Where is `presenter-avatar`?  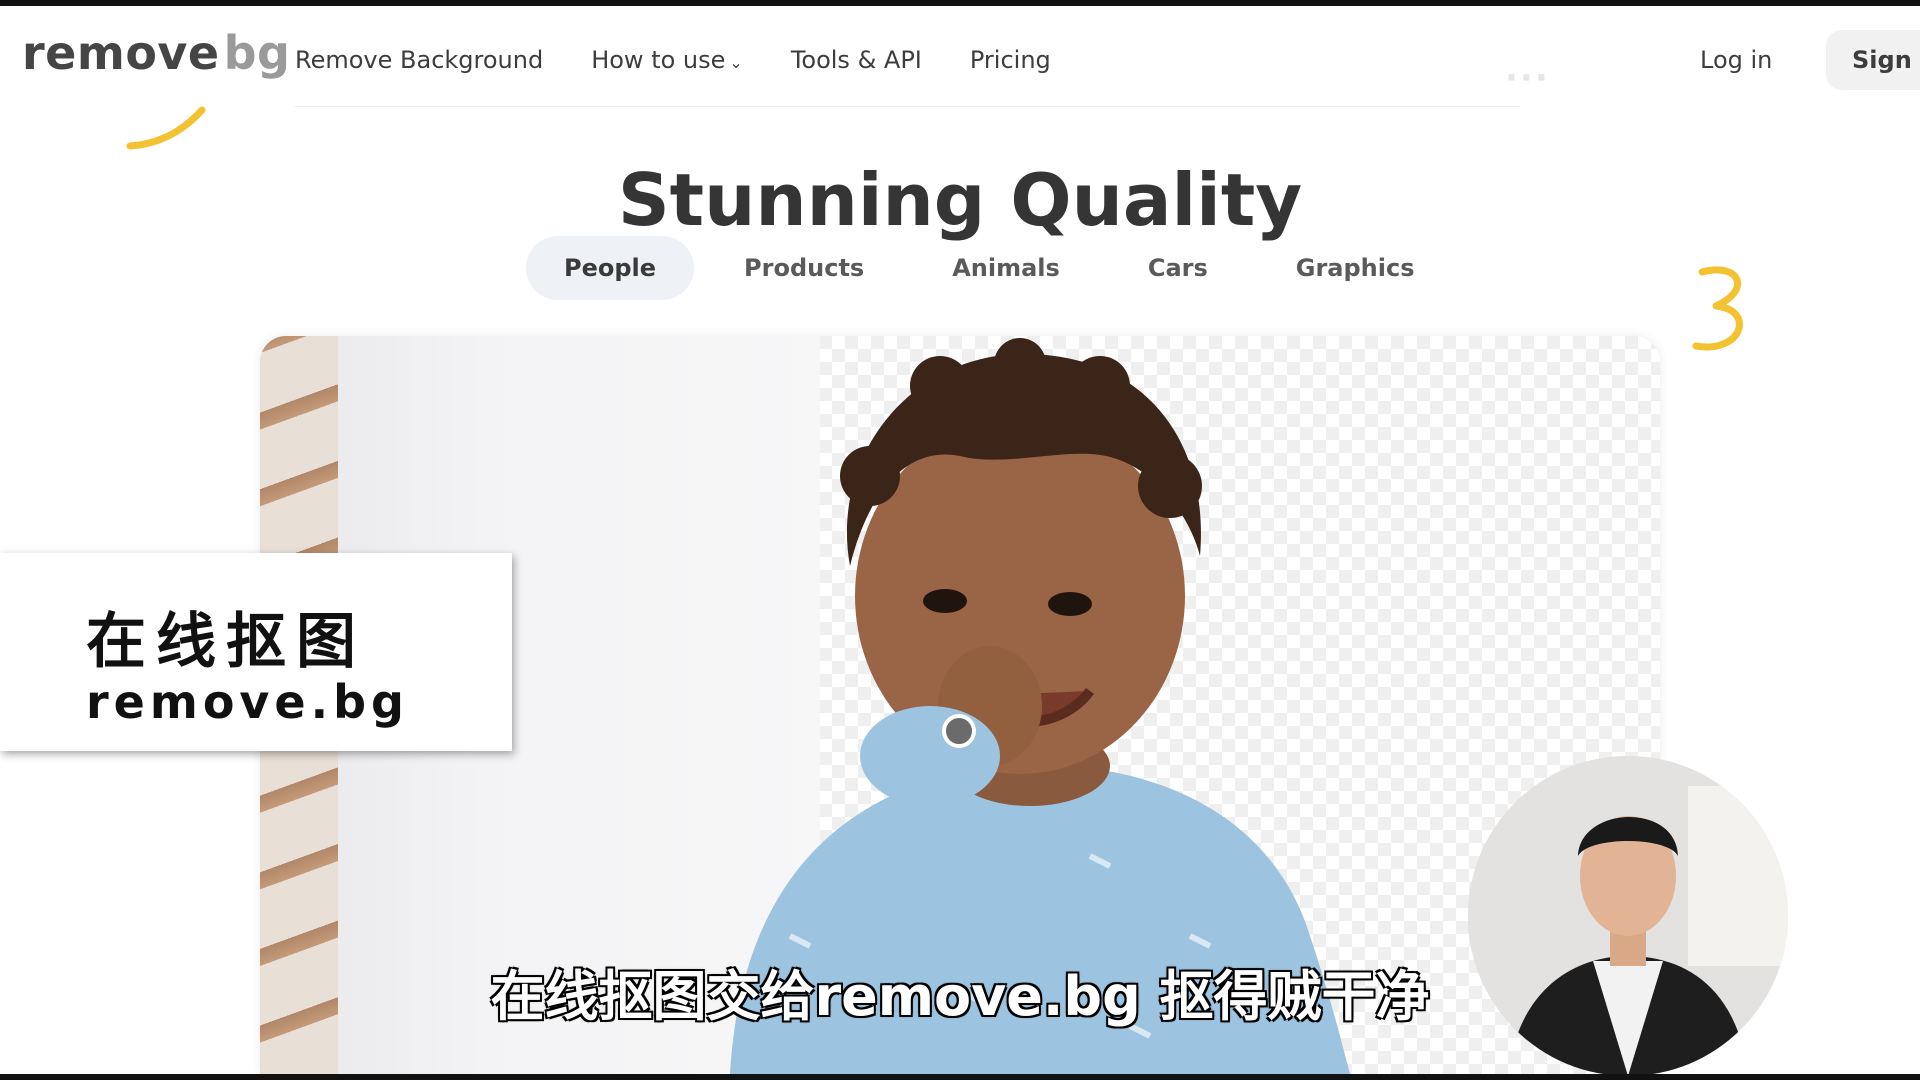
presenter-avatar is located at coordinates (1628, 916).